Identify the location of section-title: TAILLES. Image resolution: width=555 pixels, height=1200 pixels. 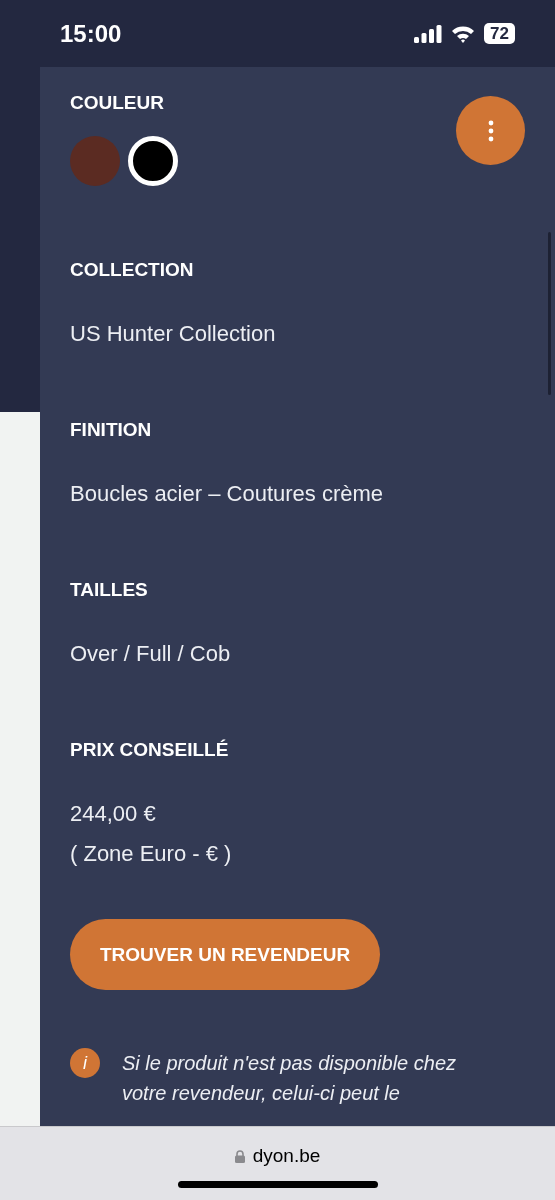
(109, 590).